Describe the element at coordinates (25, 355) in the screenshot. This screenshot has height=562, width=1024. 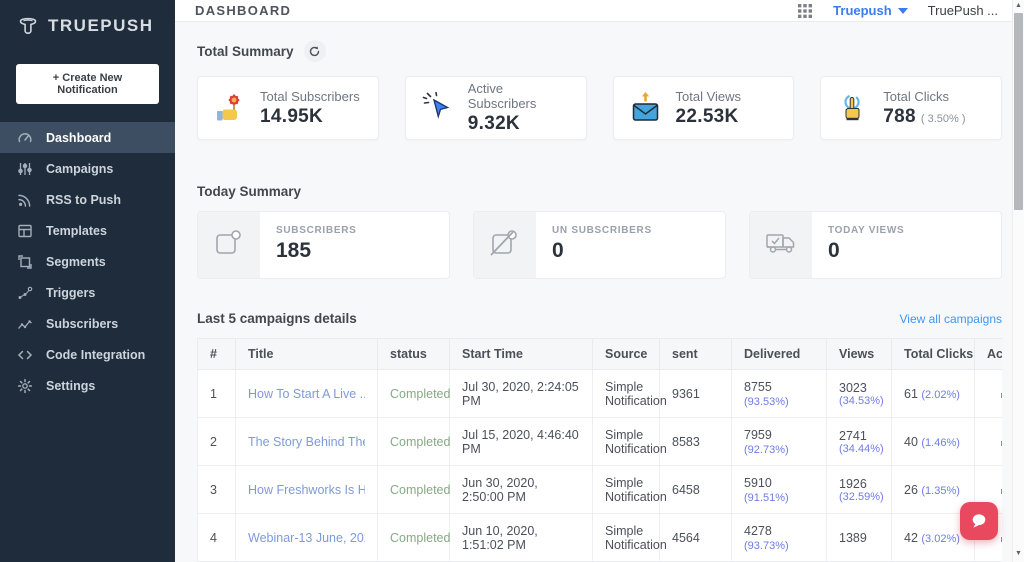
I see `code-icon` at that location.